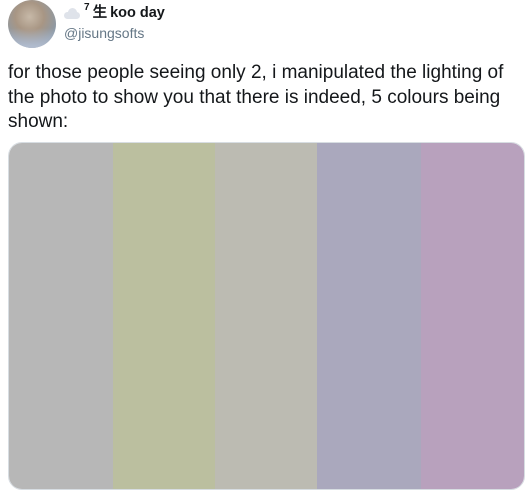  I want to click on avatar-shade, so click(32, 38).